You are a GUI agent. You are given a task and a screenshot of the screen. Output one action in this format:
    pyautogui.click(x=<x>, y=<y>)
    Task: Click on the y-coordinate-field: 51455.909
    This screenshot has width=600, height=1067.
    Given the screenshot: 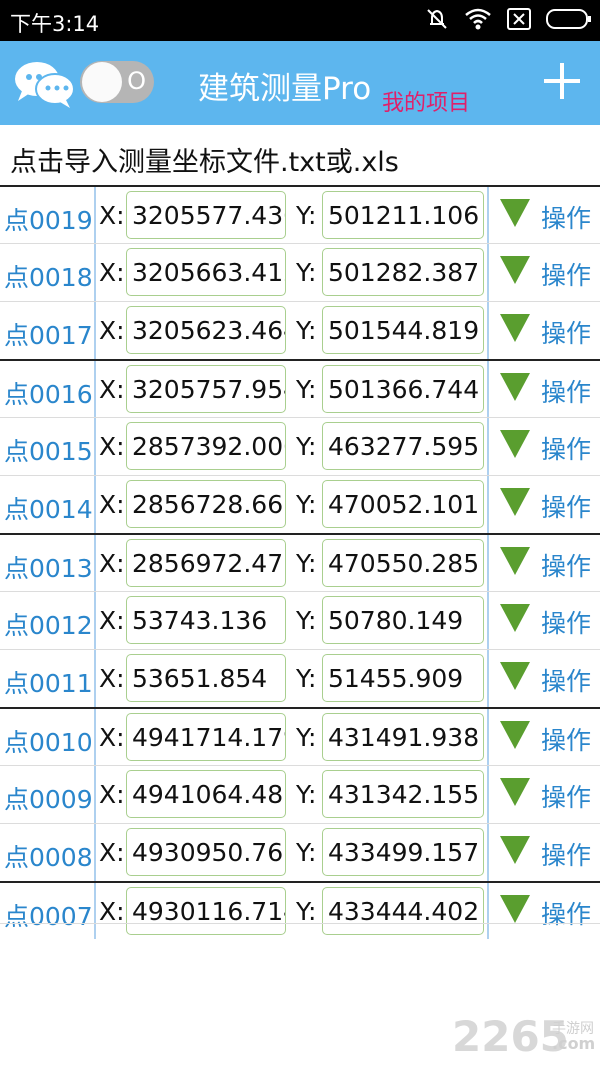 What is the action you would take?
    pyautogui.click(x=403, y=678)
    